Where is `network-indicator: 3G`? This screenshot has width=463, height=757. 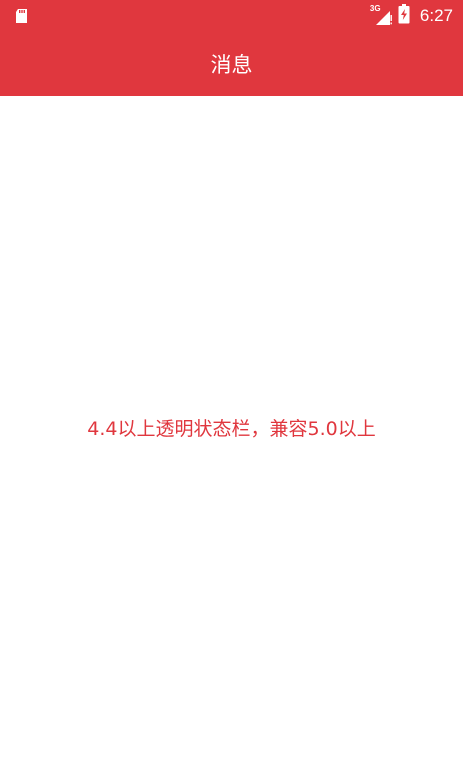 network-indicator: 3G is located at coordinates (381, 16).